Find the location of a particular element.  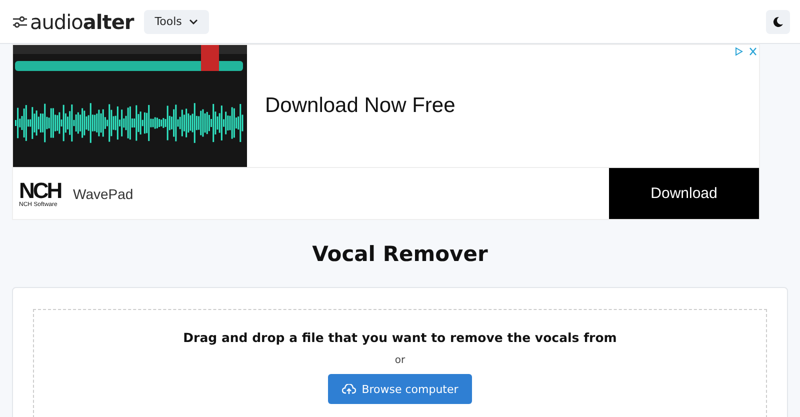

sliders-icon is located at coordinates (20, 22).